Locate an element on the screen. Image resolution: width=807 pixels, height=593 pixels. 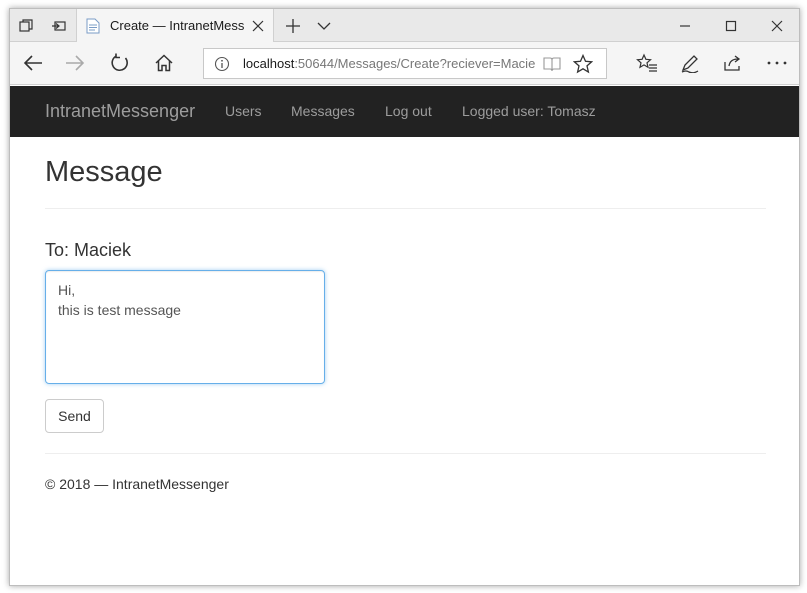
message-textarea: Hi, this is test message is located at coordinates (185, 327).